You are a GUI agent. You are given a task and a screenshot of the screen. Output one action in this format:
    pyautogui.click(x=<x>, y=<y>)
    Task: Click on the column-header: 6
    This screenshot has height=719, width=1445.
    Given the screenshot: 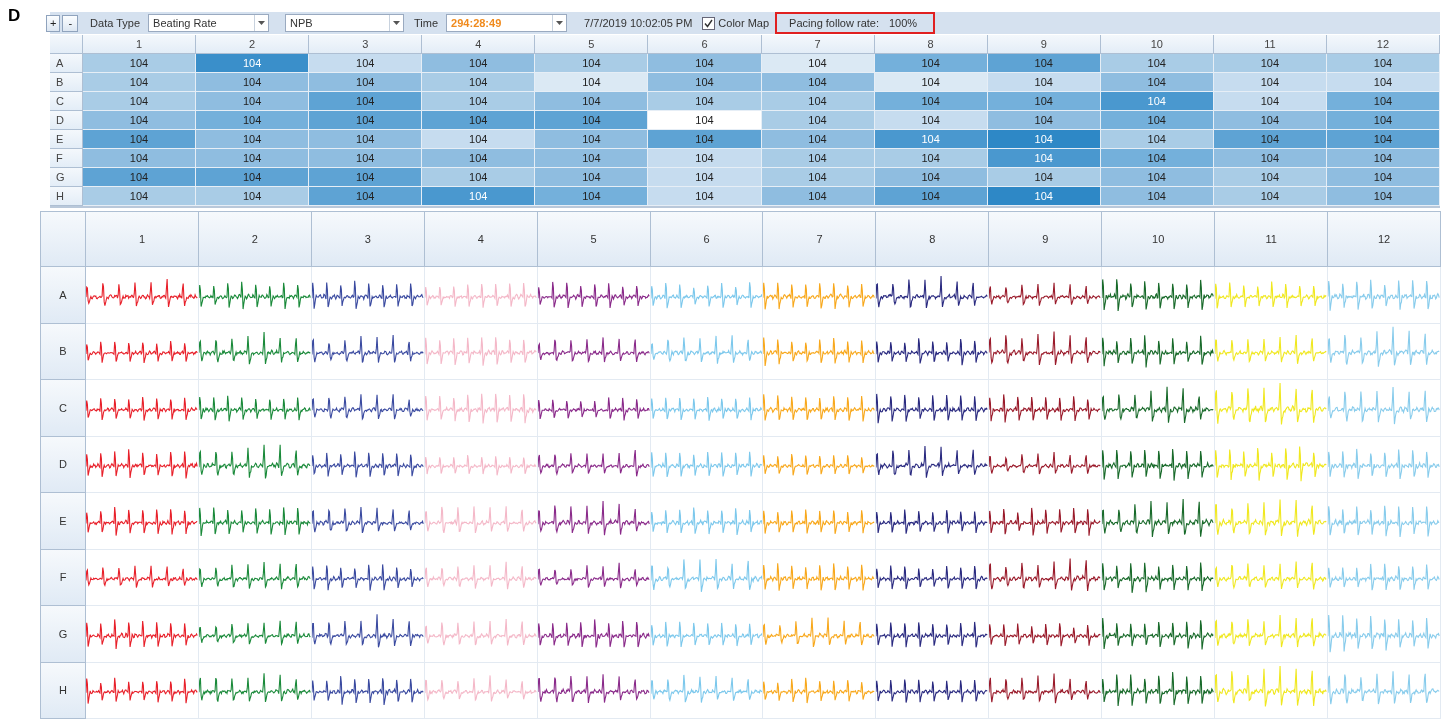 What is the action you would take?
    pyautogui.click(x=705, y=44)
    